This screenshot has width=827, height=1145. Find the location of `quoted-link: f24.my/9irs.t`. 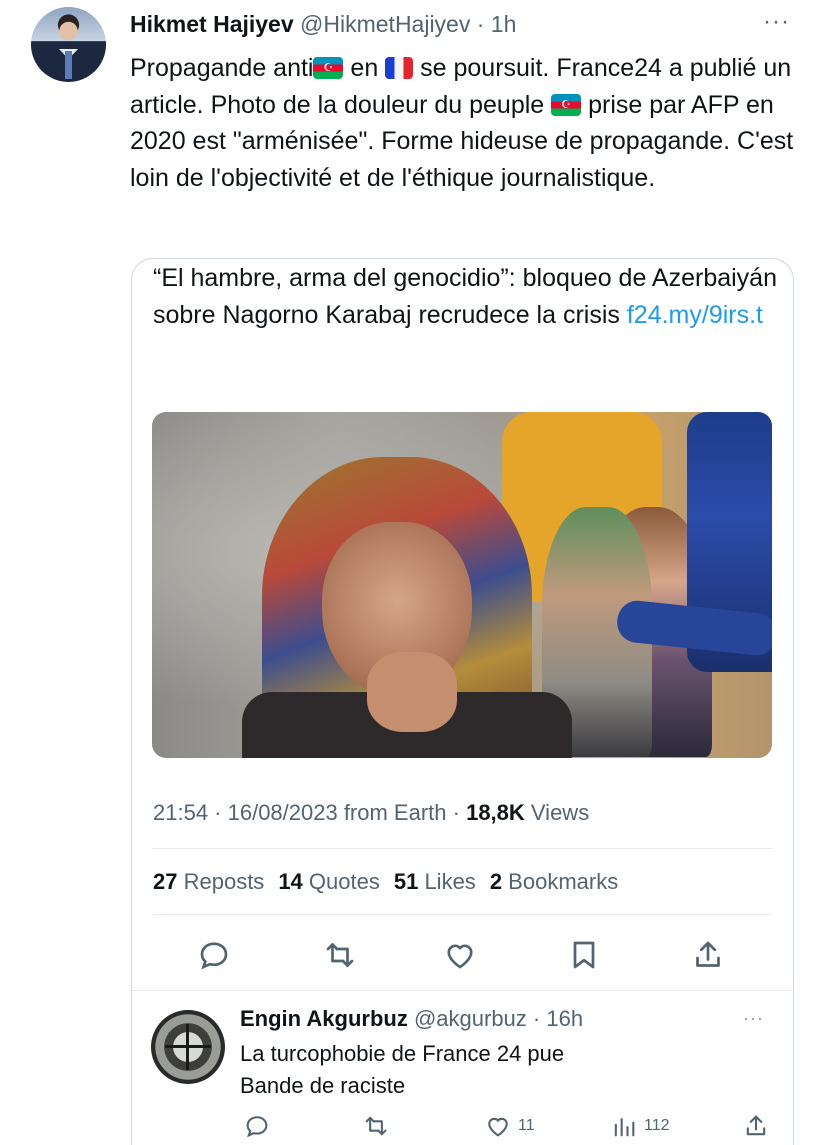

quoted-link: f24.my/9irs.t is located at coordinates (695, 315).